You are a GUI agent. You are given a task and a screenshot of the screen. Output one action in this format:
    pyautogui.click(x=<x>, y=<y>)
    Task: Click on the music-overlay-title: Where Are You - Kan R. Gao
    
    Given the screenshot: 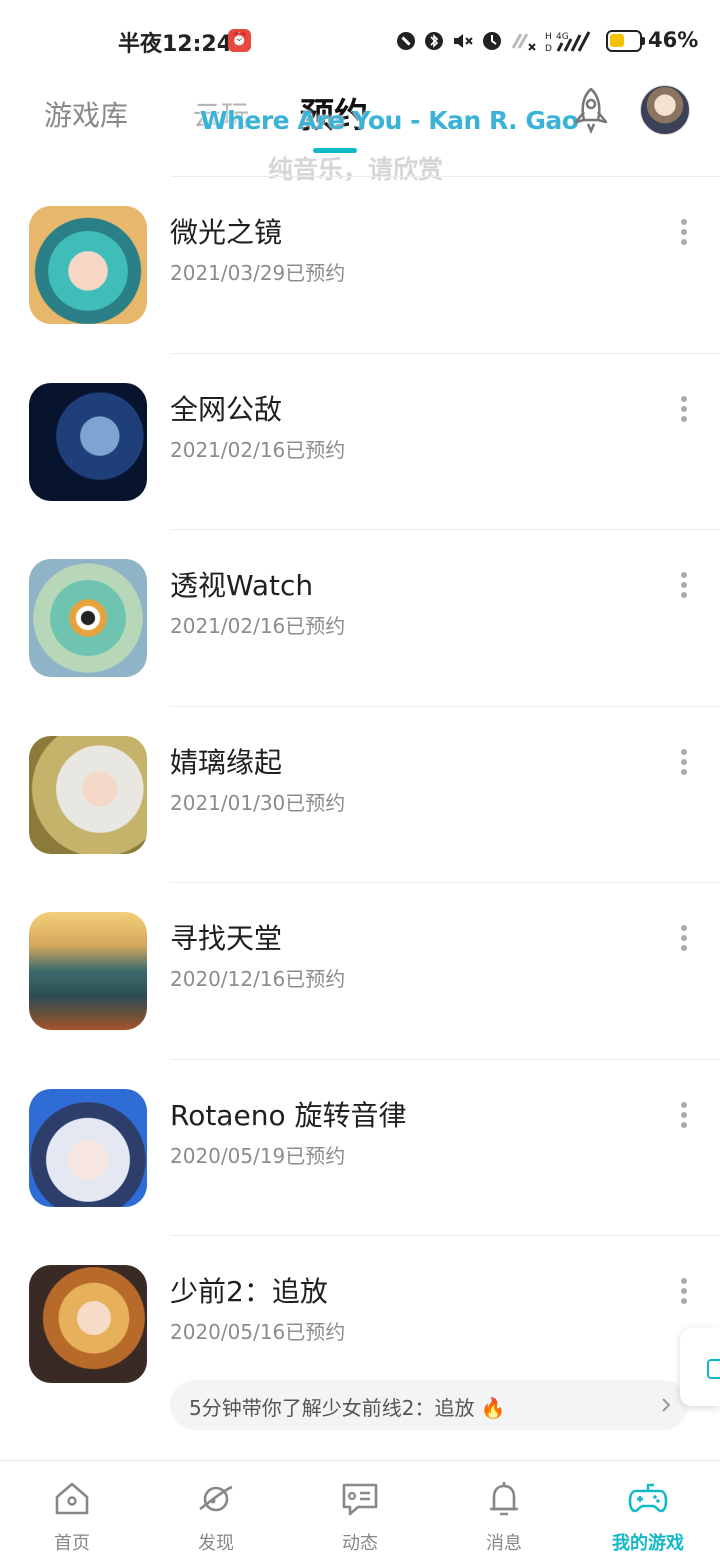 What is the action you would take?
    pyautogui.click(x=389, y=120)
    